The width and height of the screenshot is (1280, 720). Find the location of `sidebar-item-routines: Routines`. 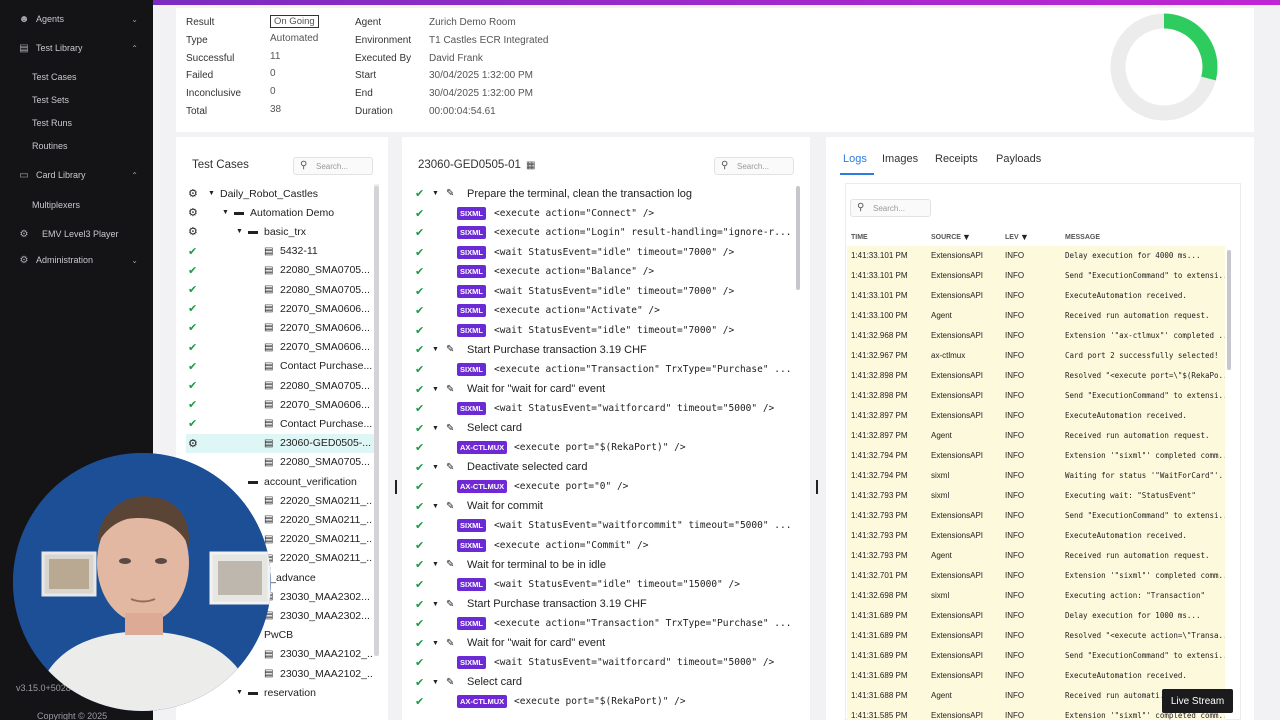

sidebar-item-routines: Routines is located at coordinates (76, 146).